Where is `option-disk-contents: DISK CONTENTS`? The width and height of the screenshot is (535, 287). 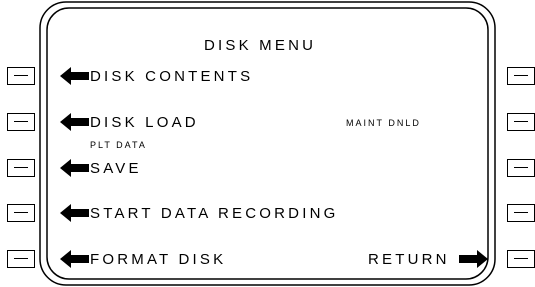 option-disk-contents: DISK CONTENTS is located at coordinates (171, 76).